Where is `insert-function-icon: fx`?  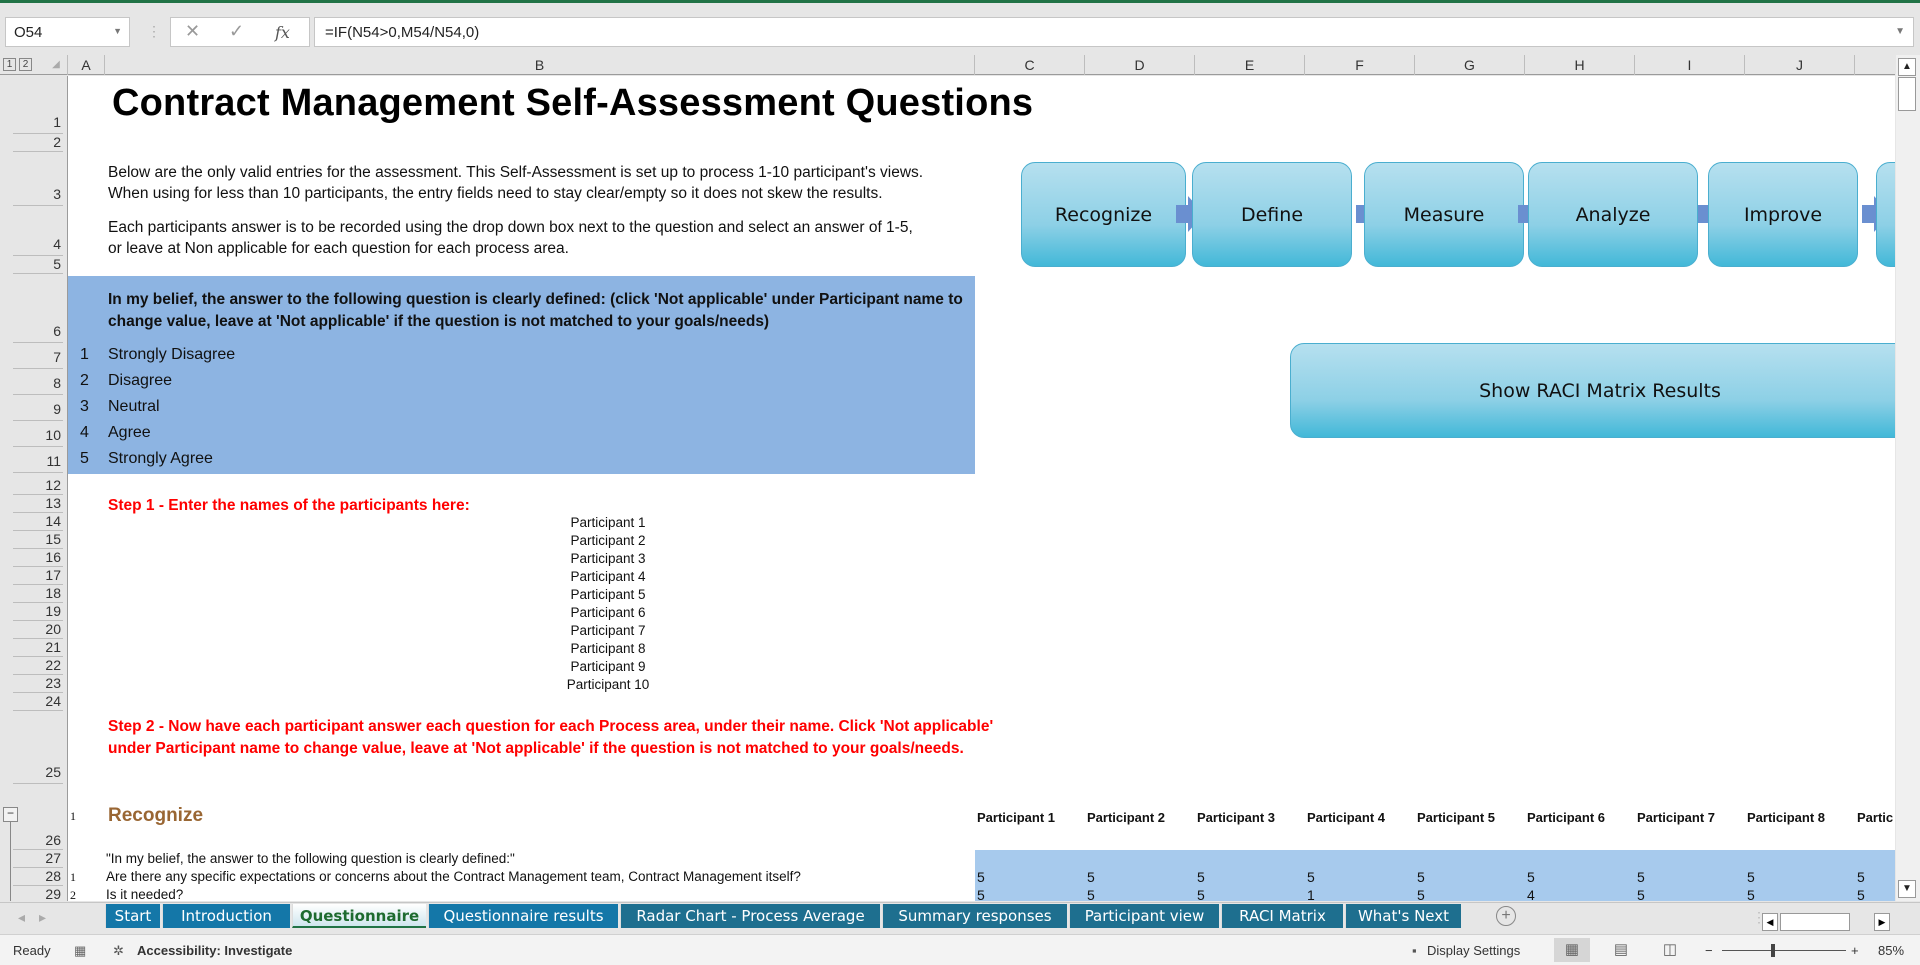 insert-function-icon: fx is located at coordinates (282, 32).